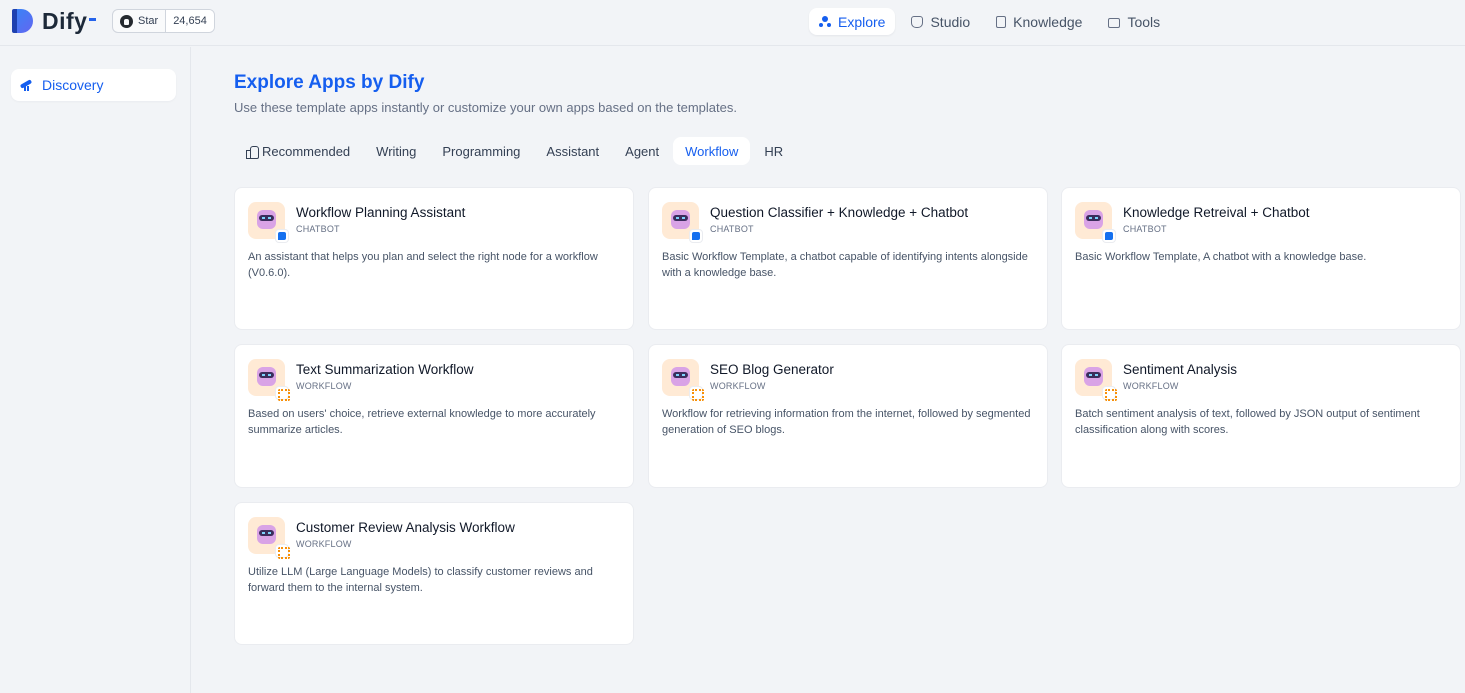 The height and width of the screenshot is (693, 1465). Describe the element at coordinates (1114, 22) in the screenshot. I see `tools-icon` at that location.